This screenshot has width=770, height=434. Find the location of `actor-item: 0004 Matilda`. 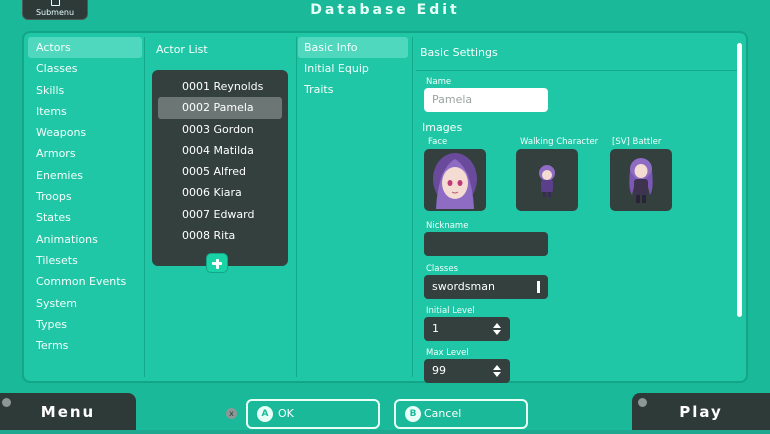

actor-item: 0004 Matilda is located at coordinates (220, 150).